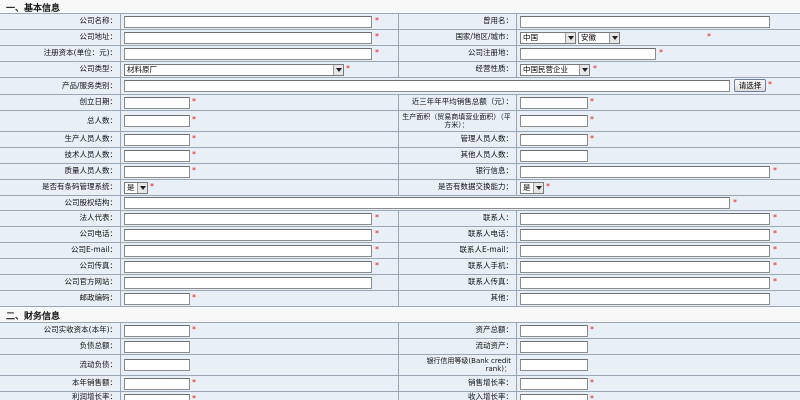 This screenshot has height=400, width=800. I want to click on data-exchange-select: 是, so click(532, 188).